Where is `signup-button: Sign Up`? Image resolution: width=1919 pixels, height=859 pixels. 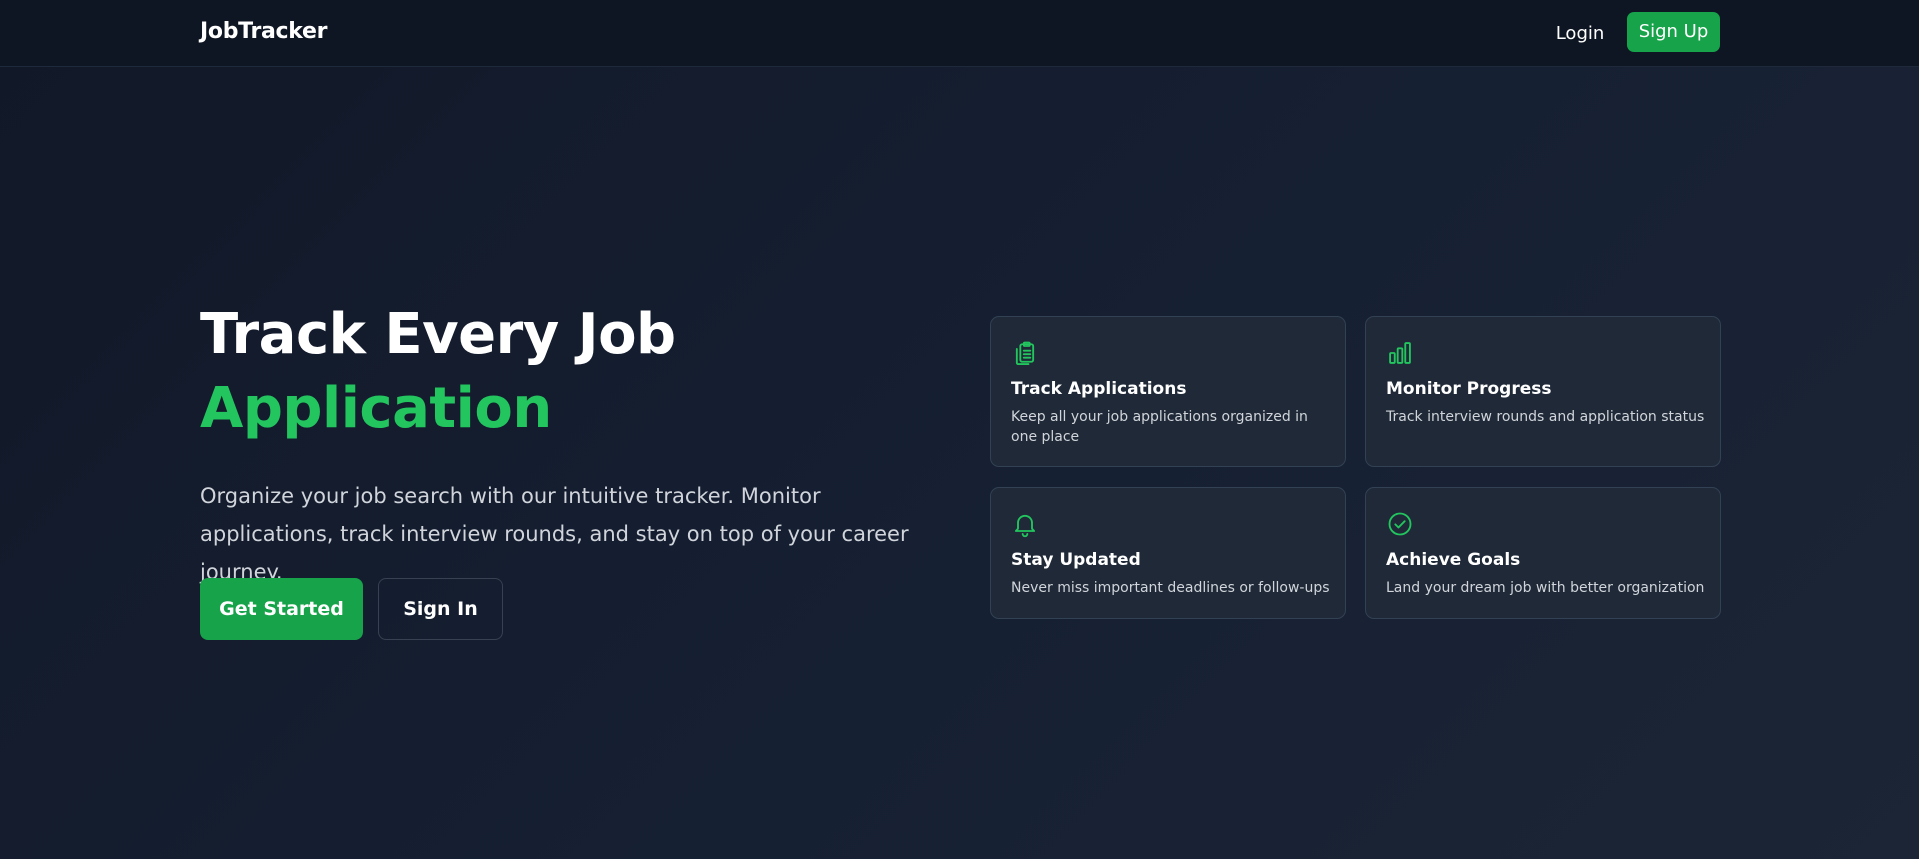 signup-button: Sign Up is located at coordinates (1673, 32).